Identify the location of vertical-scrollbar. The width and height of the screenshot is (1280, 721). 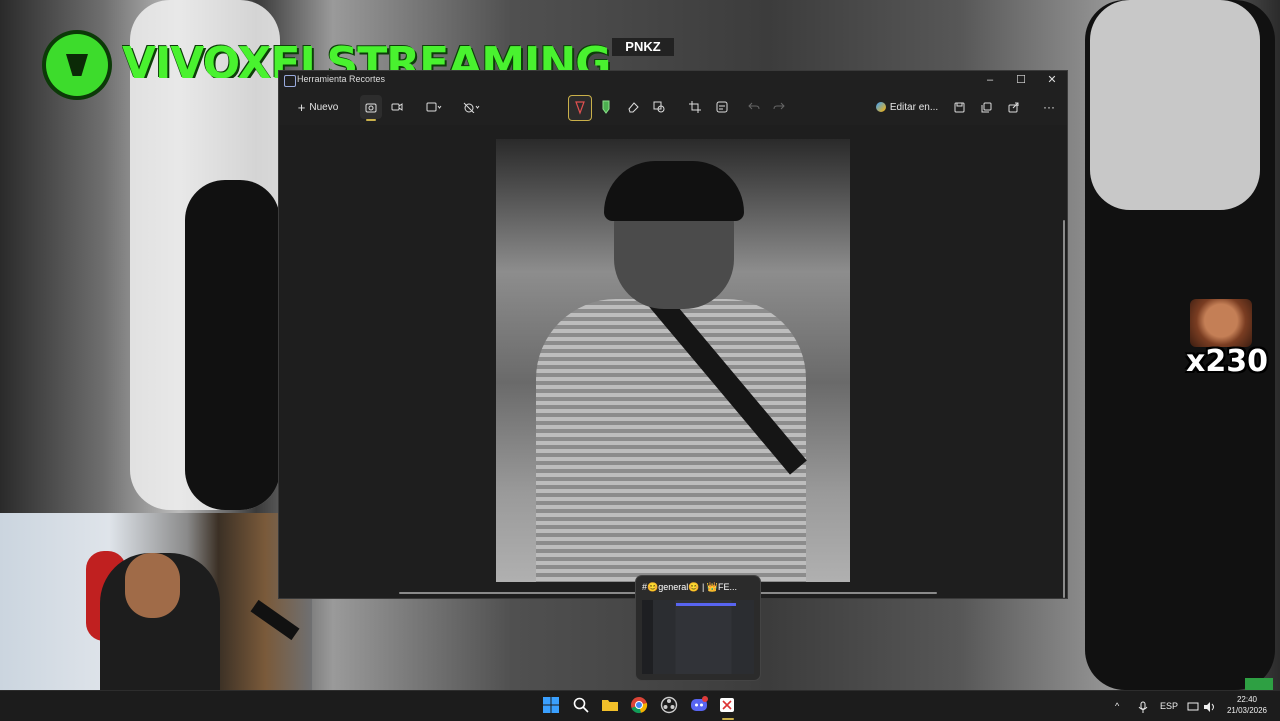
(1064, 409).